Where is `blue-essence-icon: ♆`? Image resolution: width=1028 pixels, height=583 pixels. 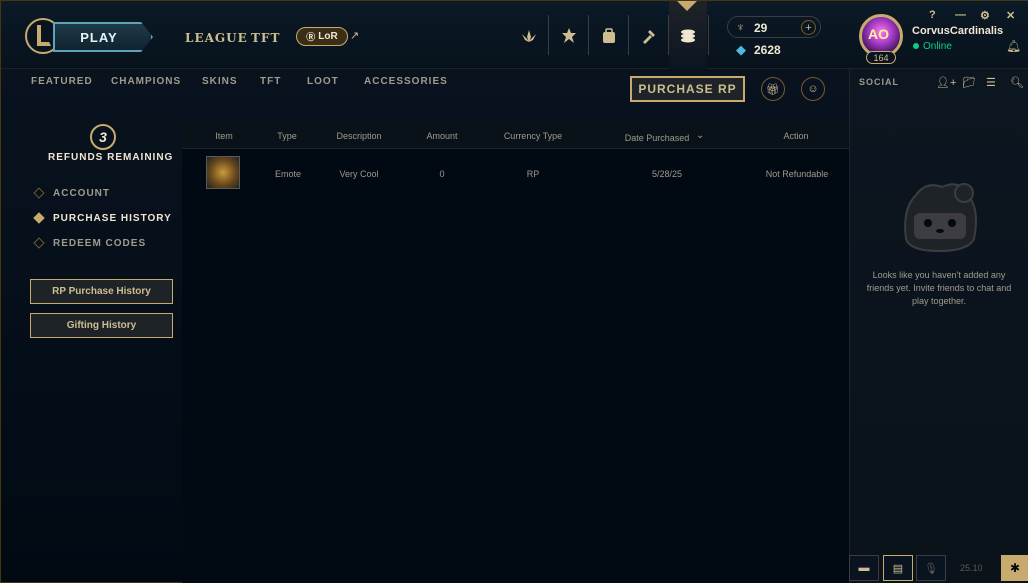
blue-essence-icon: ♆ is located at coordinates (740, 27).